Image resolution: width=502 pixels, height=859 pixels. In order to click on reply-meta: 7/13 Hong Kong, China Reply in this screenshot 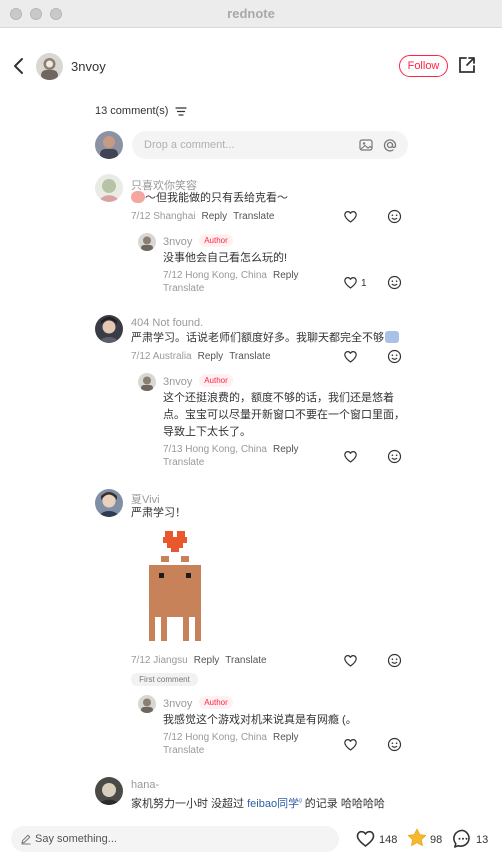, I will do `click(231, 449)`.